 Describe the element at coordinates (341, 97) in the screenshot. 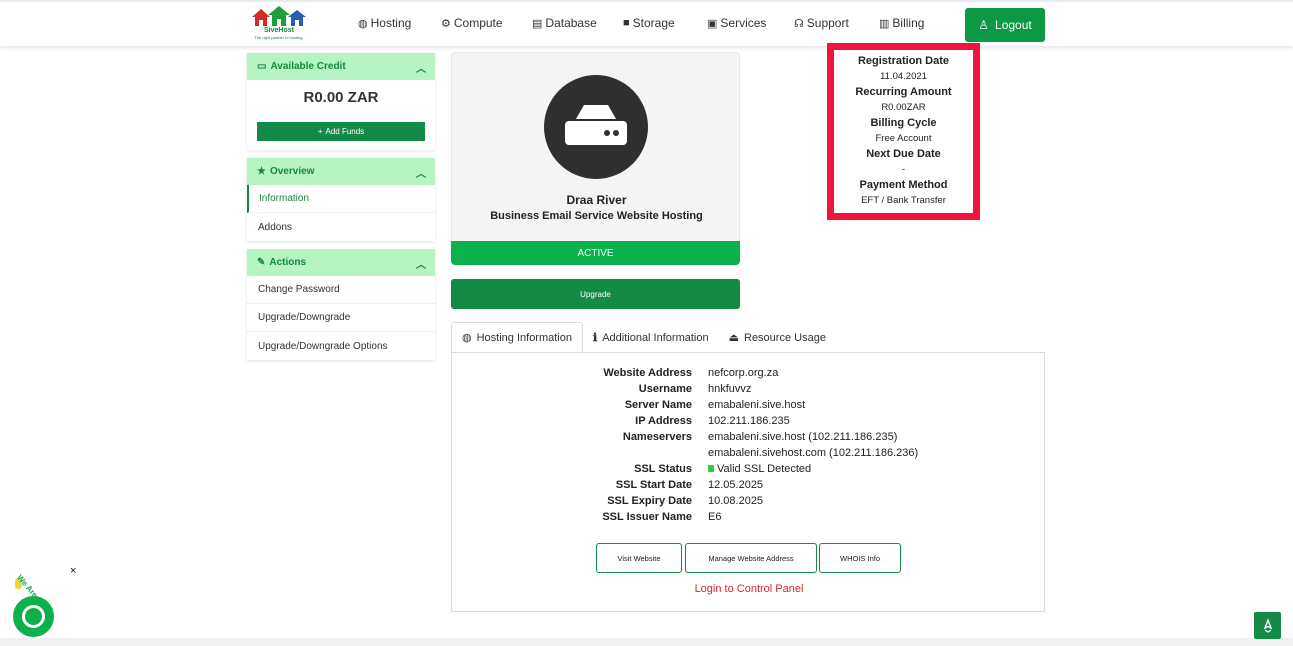

I see `credit-amount: R0.00 ZAR` at that location.